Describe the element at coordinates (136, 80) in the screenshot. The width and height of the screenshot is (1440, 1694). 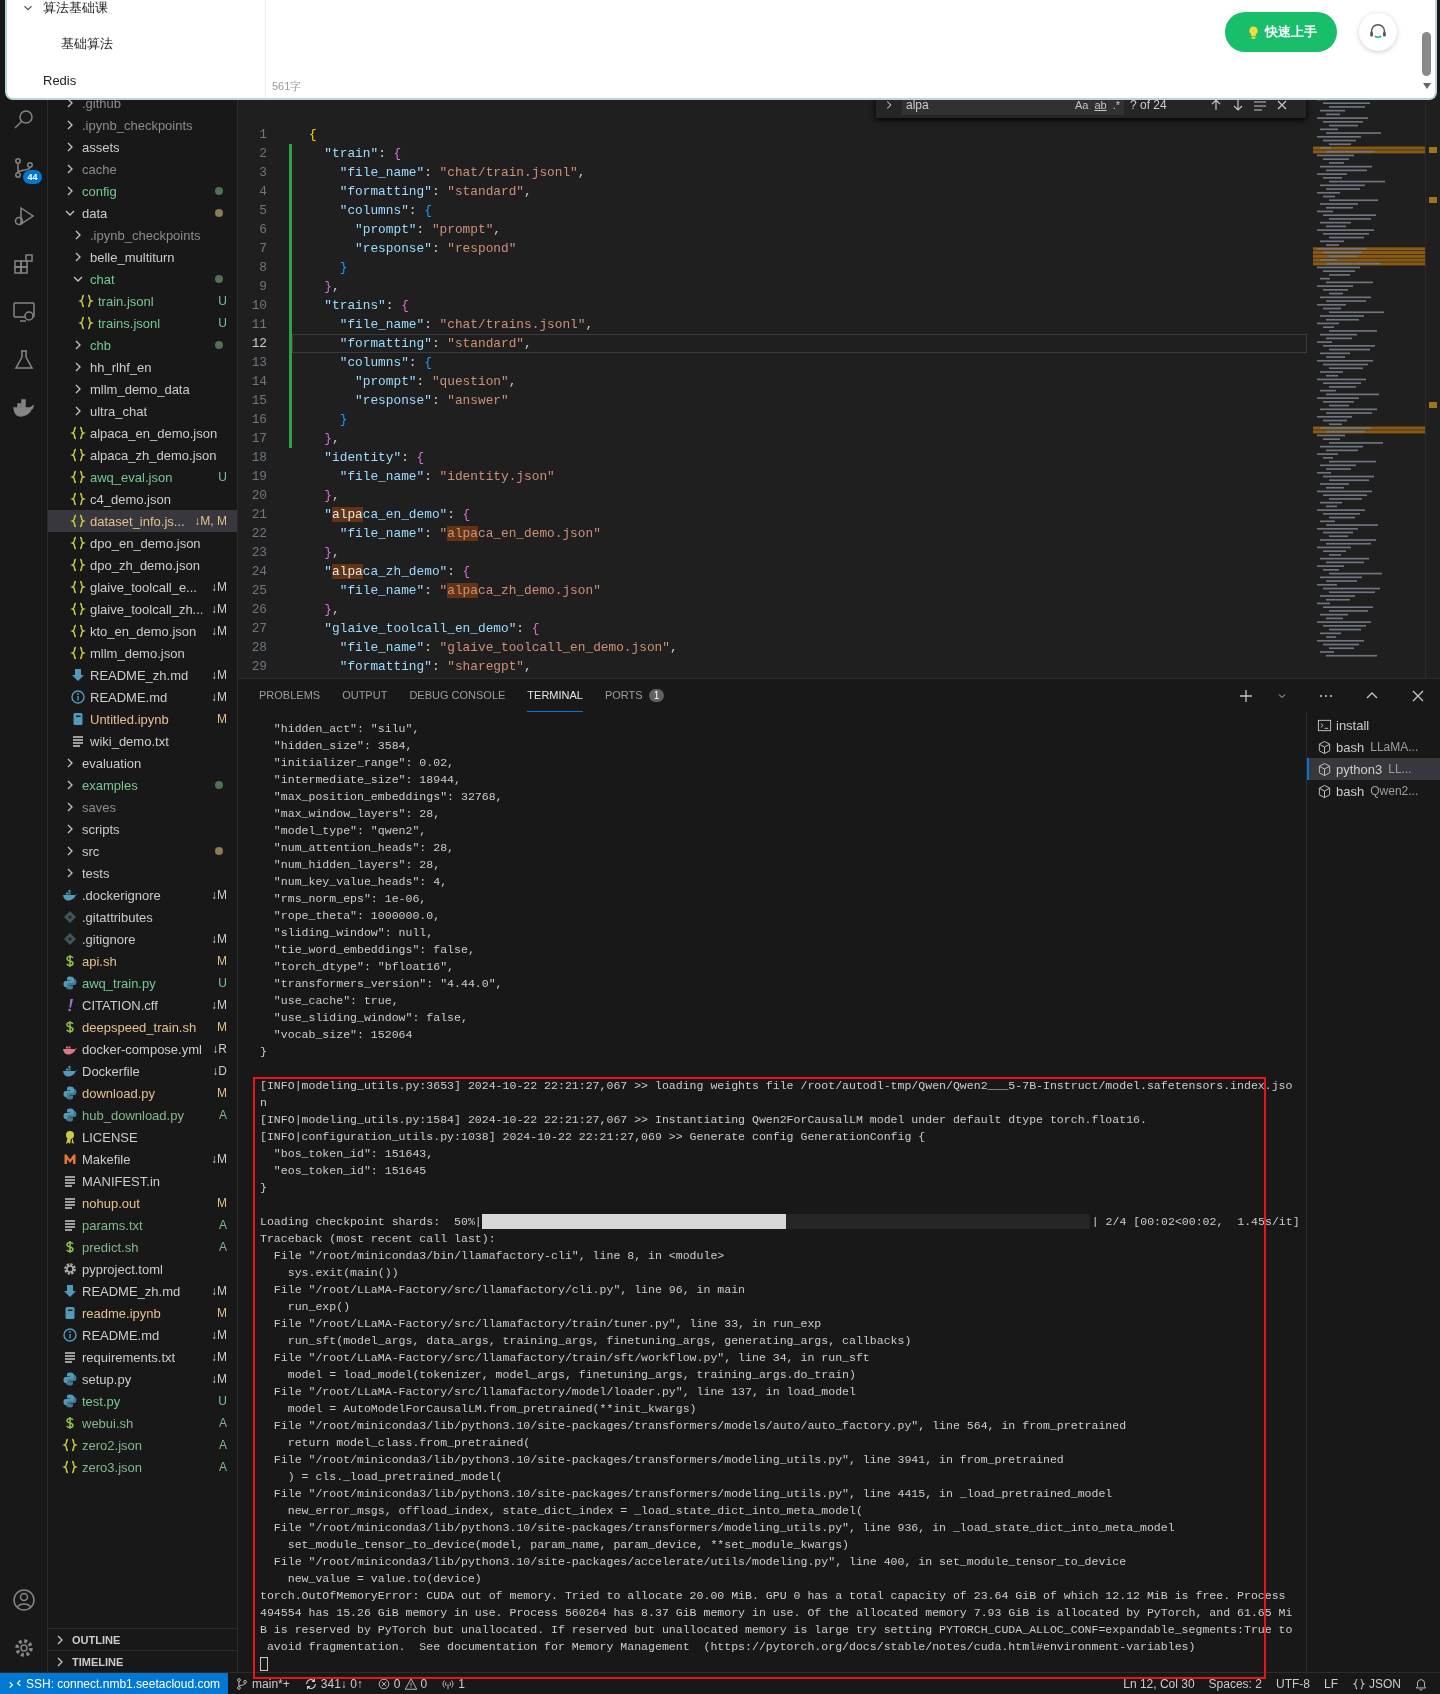
I see `note-tree-item: Redis` at that location.